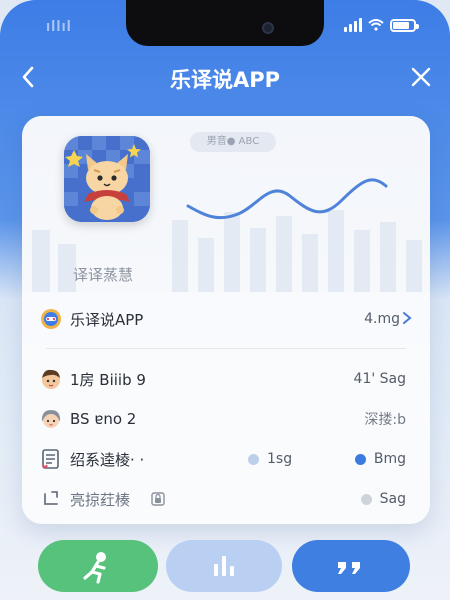 The width and height of the screenshot is (450, 600). I want to click on status-icons, so click(381, 25).